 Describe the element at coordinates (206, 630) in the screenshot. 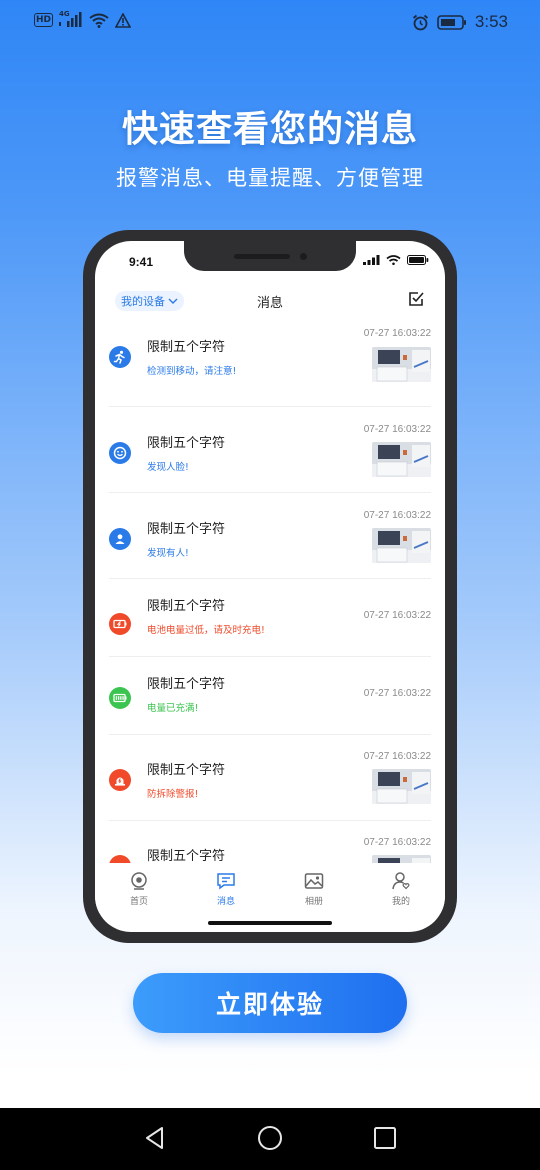

I see `message-desc: 电池电量过低，请及时充电!` at that location.